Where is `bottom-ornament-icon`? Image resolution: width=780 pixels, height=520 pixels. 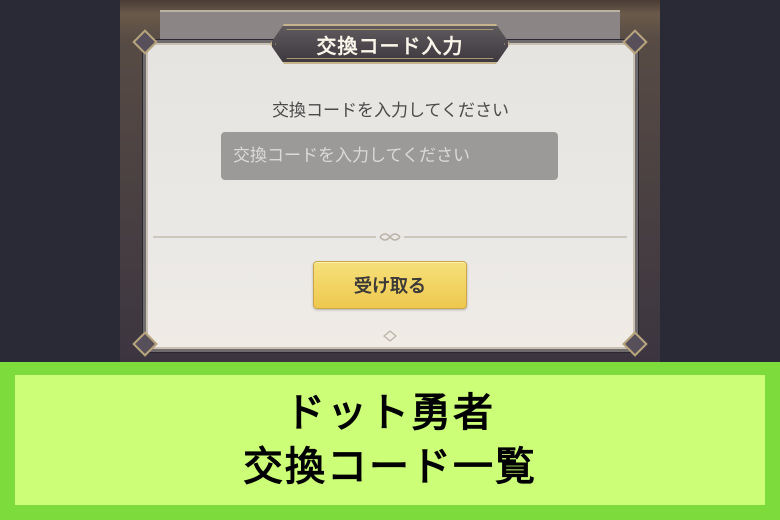 bottom-ornament-icon is located at coordinates (390, 336).